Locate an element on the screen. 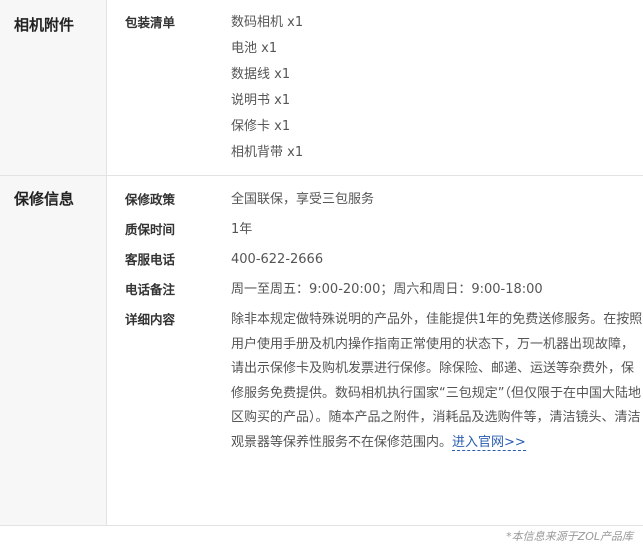 The height and width of the screenshot is (547, 643). package-item: 相机背带 x1 is located at coordinates (267, 152).